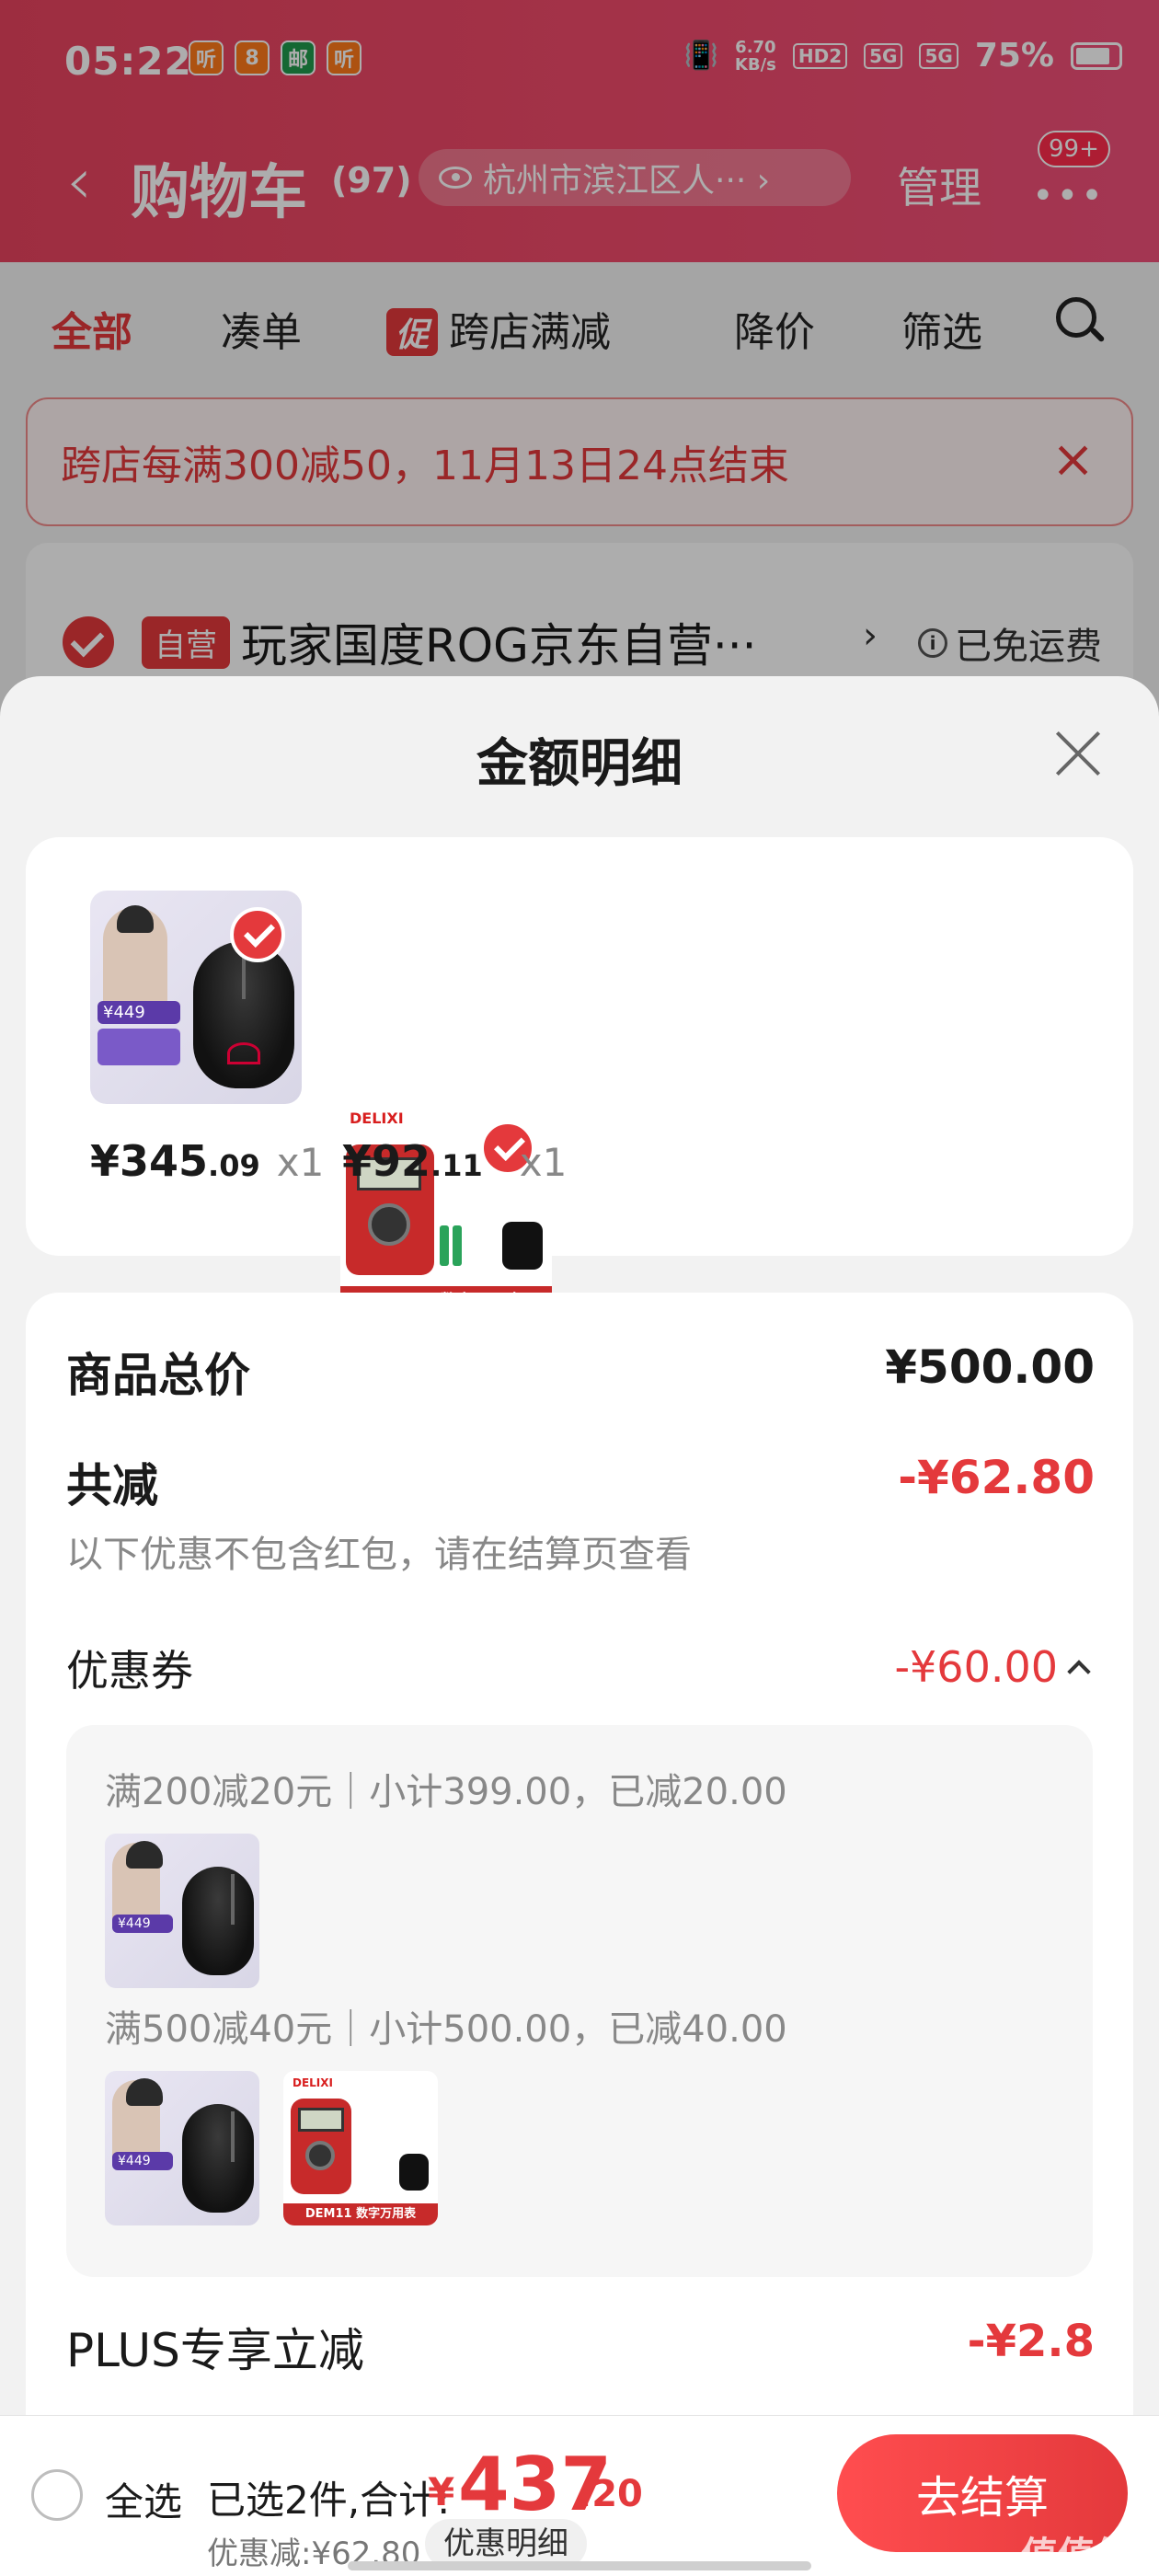 The image size is (1159, 2576). I want to click on plus-discount-value: -¥2.8, so click(1031, 2341).